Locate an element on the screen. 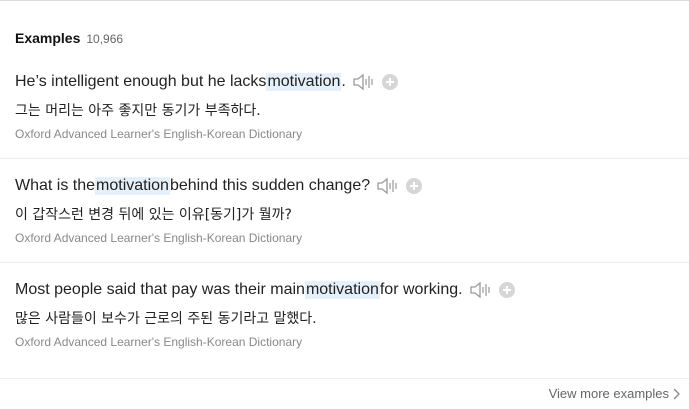 This screenshot has width=689, height=409. sentence-text: What is the is located at coordinates (55, 185).